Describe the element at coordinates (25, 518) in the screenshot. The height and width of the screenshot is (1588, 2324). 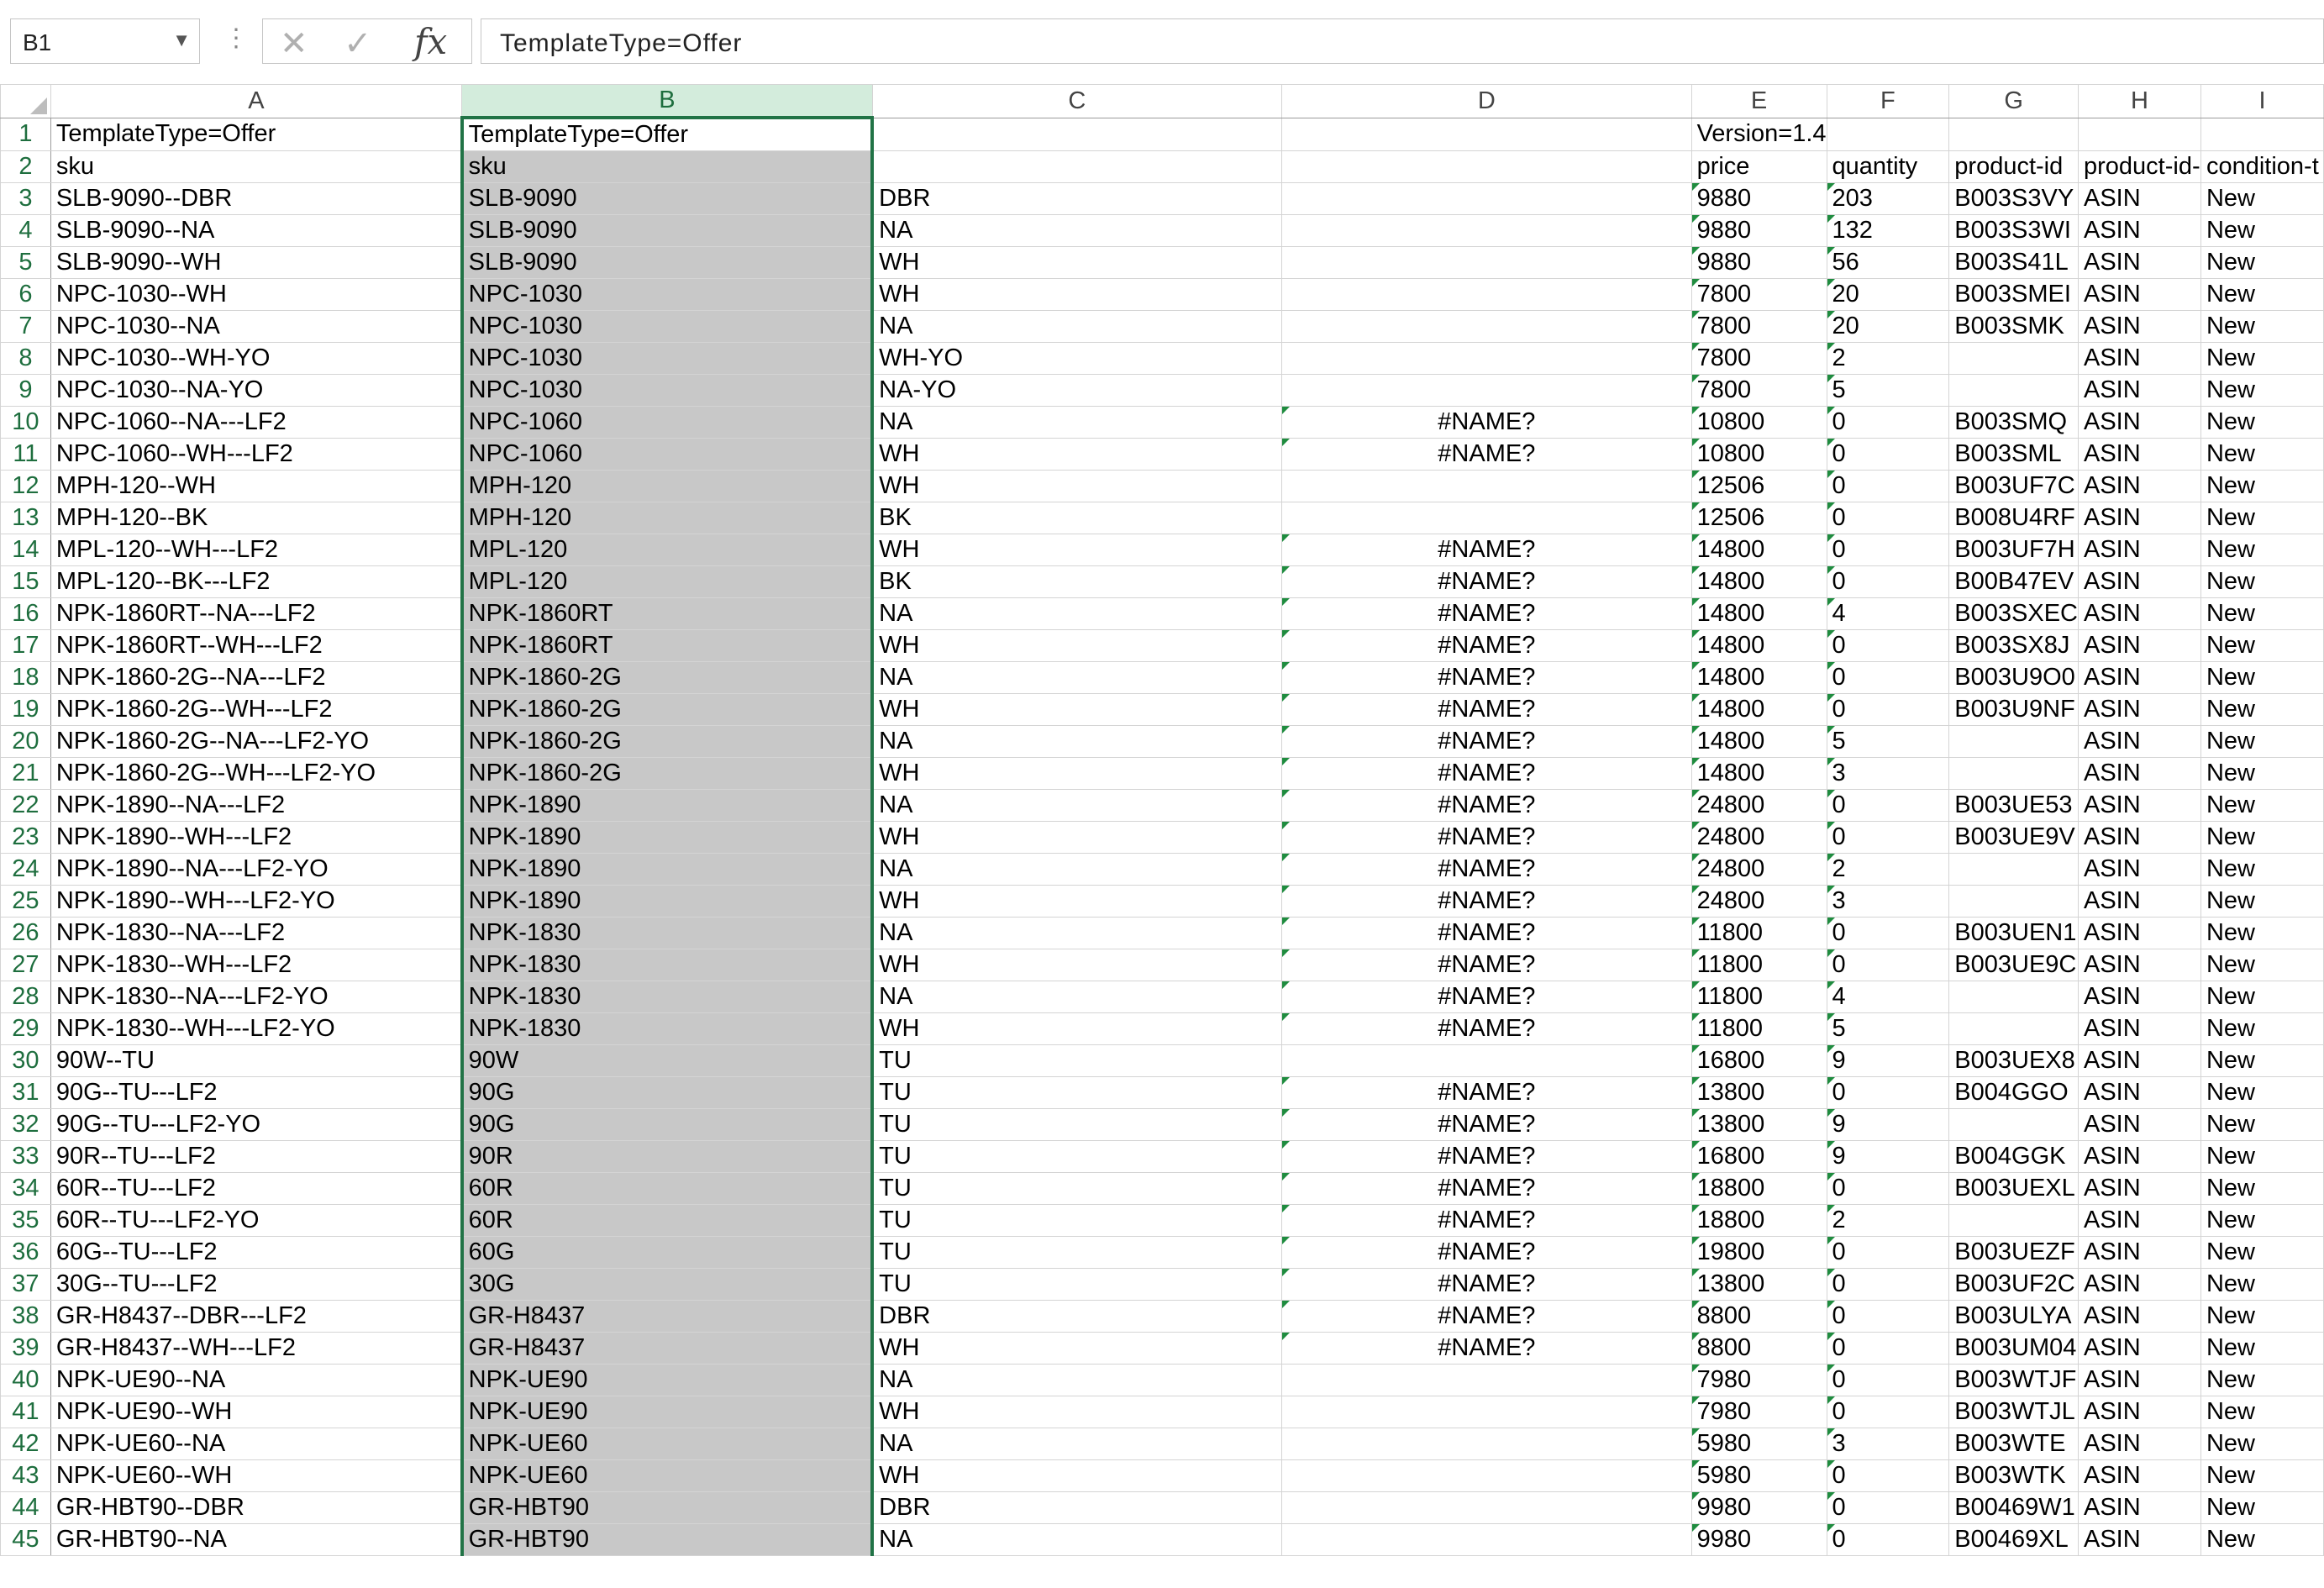
I see `row-header: 13` at that location.